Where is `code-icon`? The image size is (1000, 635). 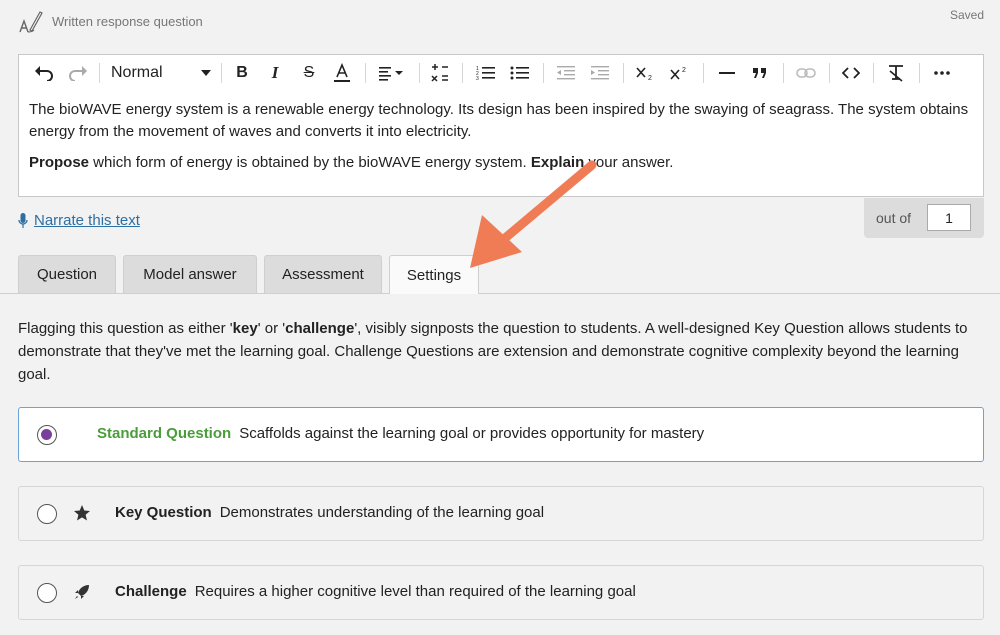 code-icon is located at coordinates (851, 73).